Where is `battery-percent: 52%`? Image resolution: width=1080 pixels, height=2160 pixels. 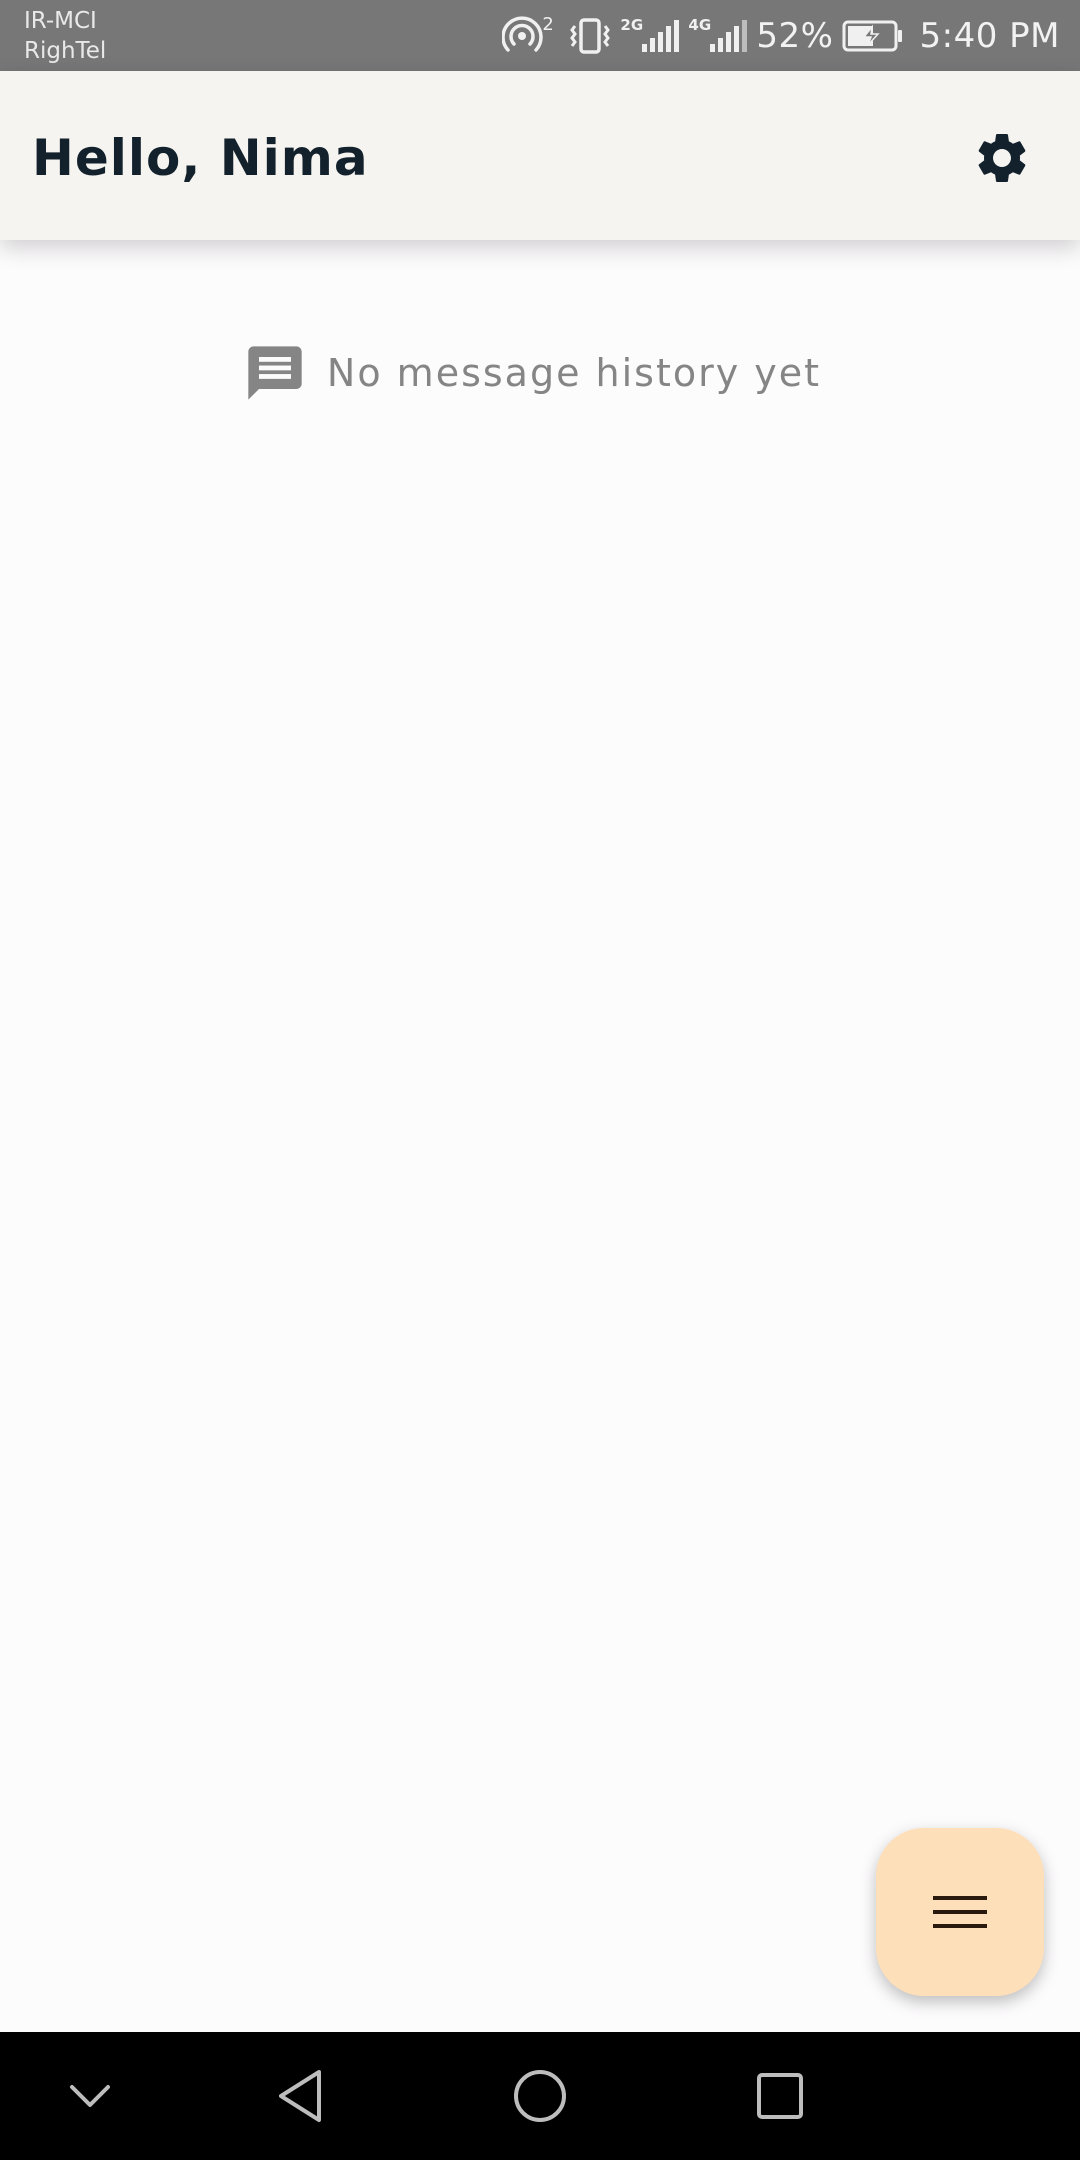
battery-percent: 52% is located at coordinates (795, 35).